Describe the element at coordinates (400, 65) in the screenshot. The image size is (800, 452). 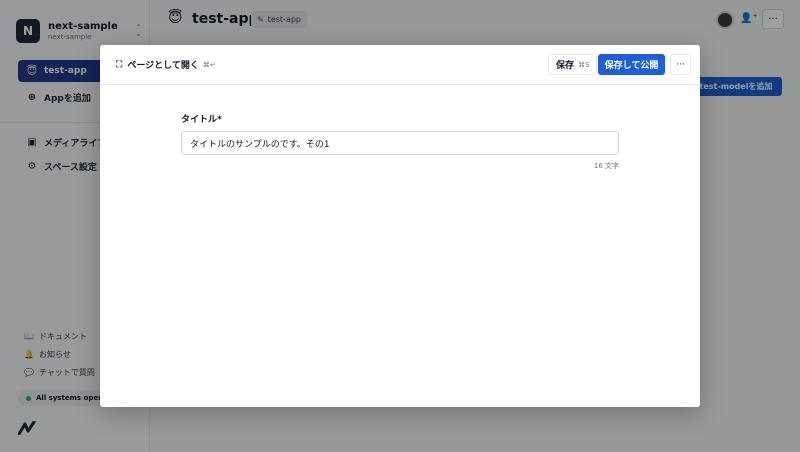
I see `modal-header: ⛶ ページとして開く ⌘↵ 保存 ⌘S 保存して公開 ···` at that location.